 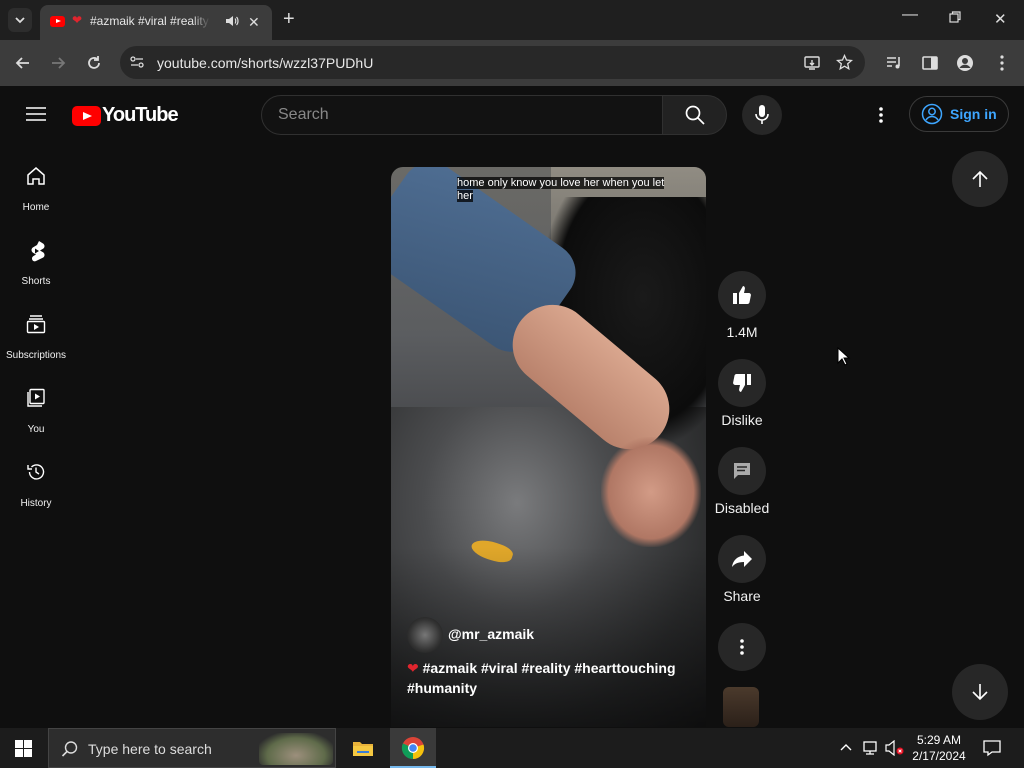 I want to click on chevron-down-icon, so click(x=20, y=20).